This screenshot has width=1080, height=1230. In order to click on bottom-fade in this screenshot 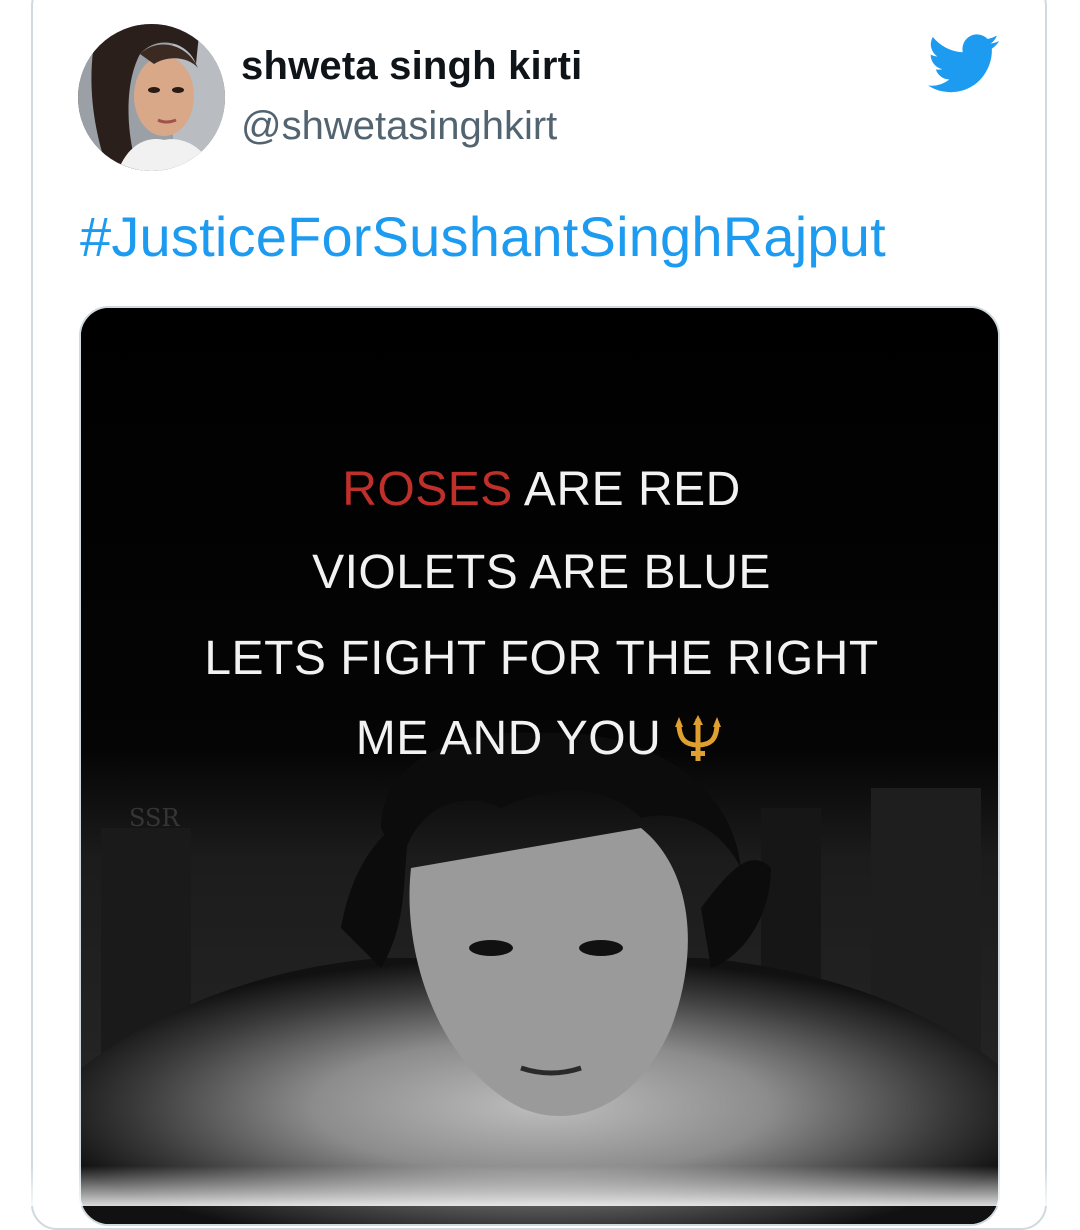, I will do `click(540, 1186)`.